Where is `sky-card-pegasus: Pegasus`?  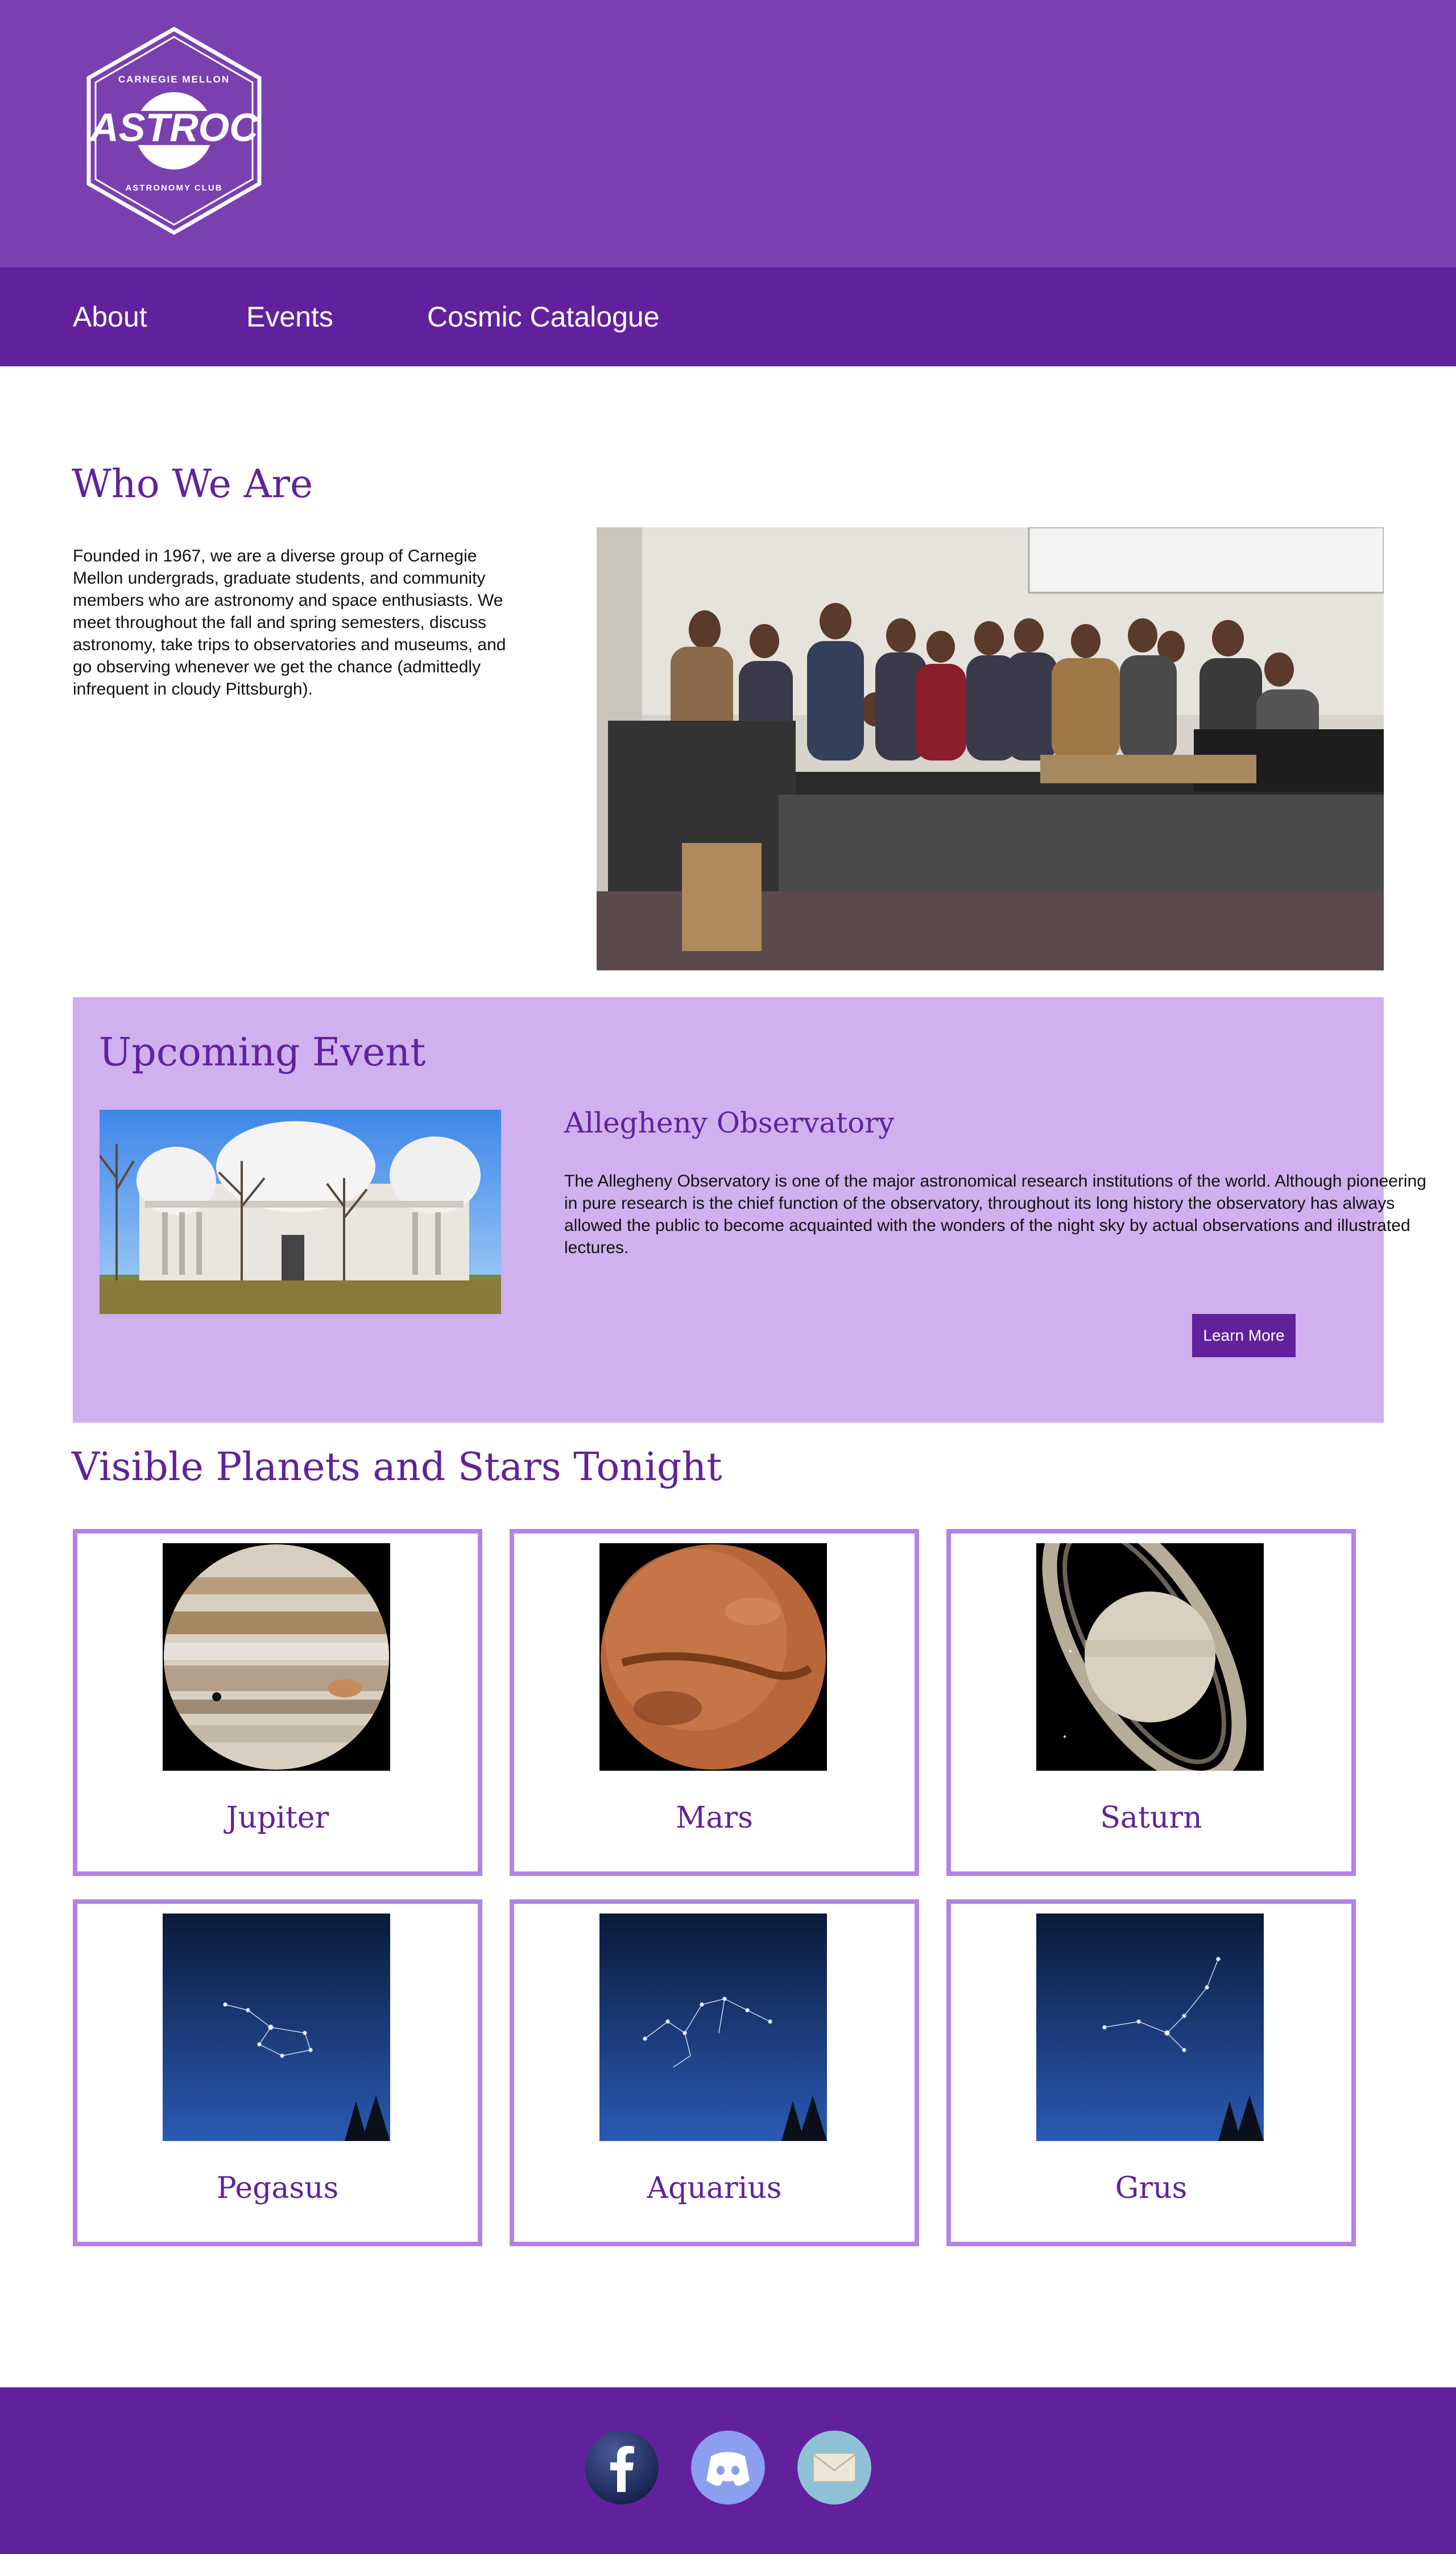 sky-card-pegasus: Pegasus is located at coordinates (277, 2072).